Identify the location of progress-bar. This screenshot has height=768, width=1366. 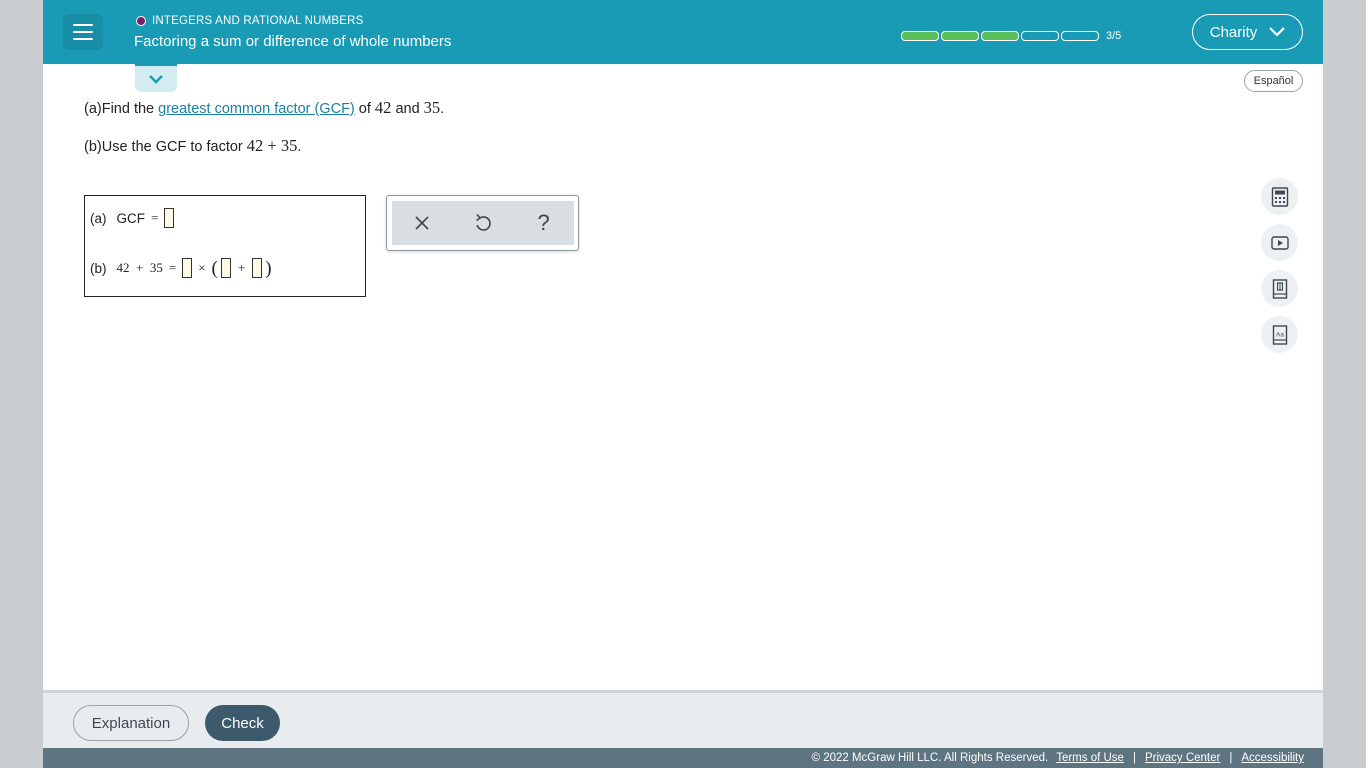
(1000, 36).